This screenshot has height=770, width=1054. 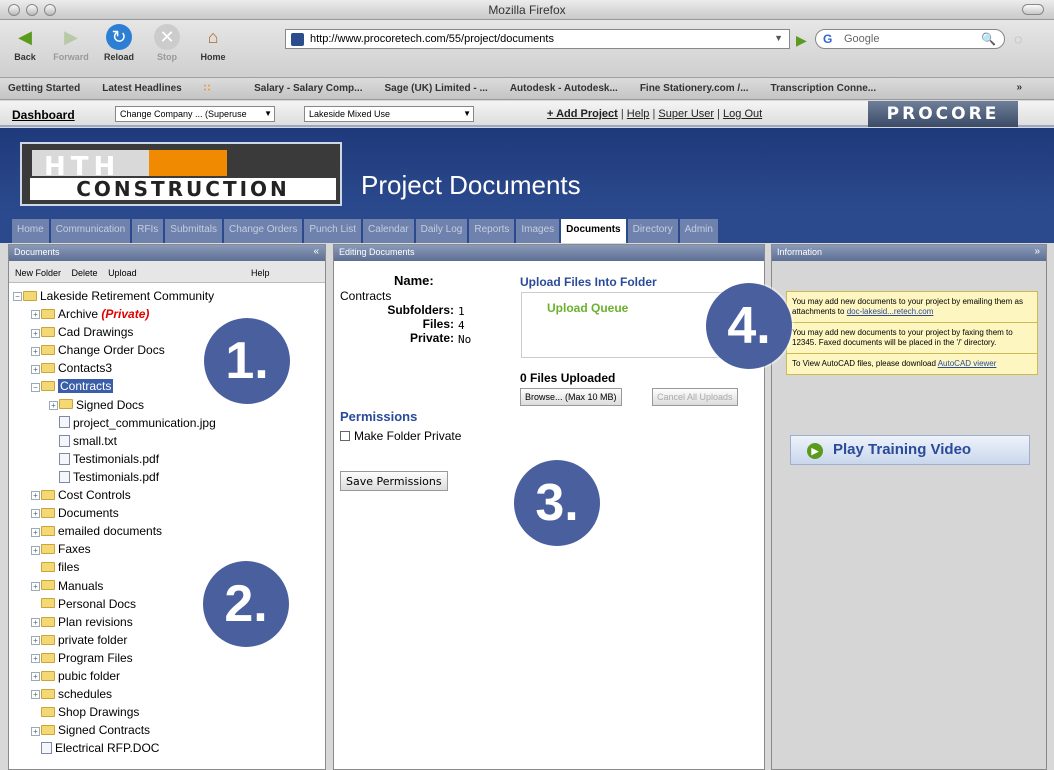 What do you see at coordinates (910, 39) in the screenshot?
I see `search-box: G Google 🔍` at bounding box center [910, 39].